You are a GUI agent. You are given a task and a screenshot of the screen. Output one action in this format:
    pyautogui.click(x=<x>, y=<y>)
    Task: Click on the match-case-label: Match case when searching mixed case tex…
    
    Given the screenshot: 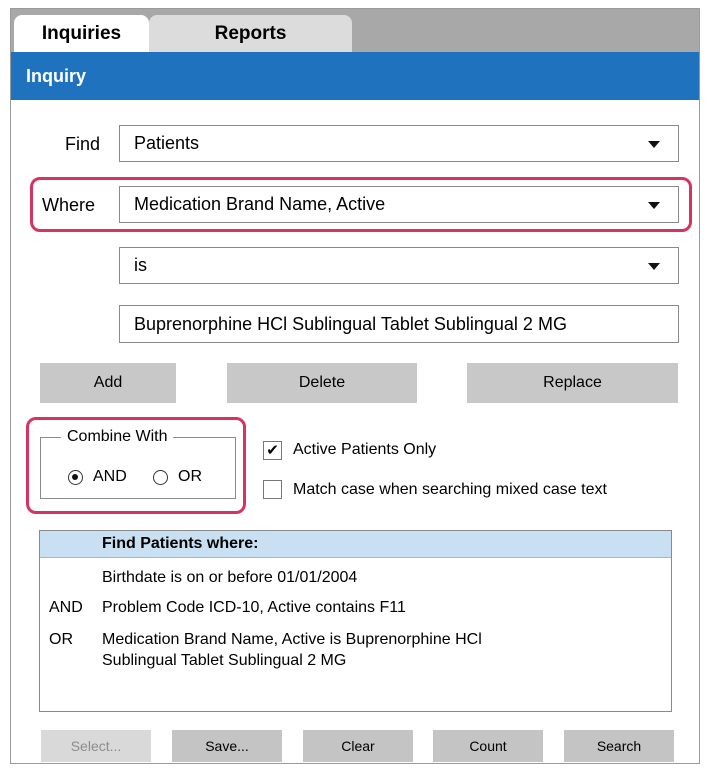 What is the action you would take?
    pyautogui.click(x=450, y=489)
    